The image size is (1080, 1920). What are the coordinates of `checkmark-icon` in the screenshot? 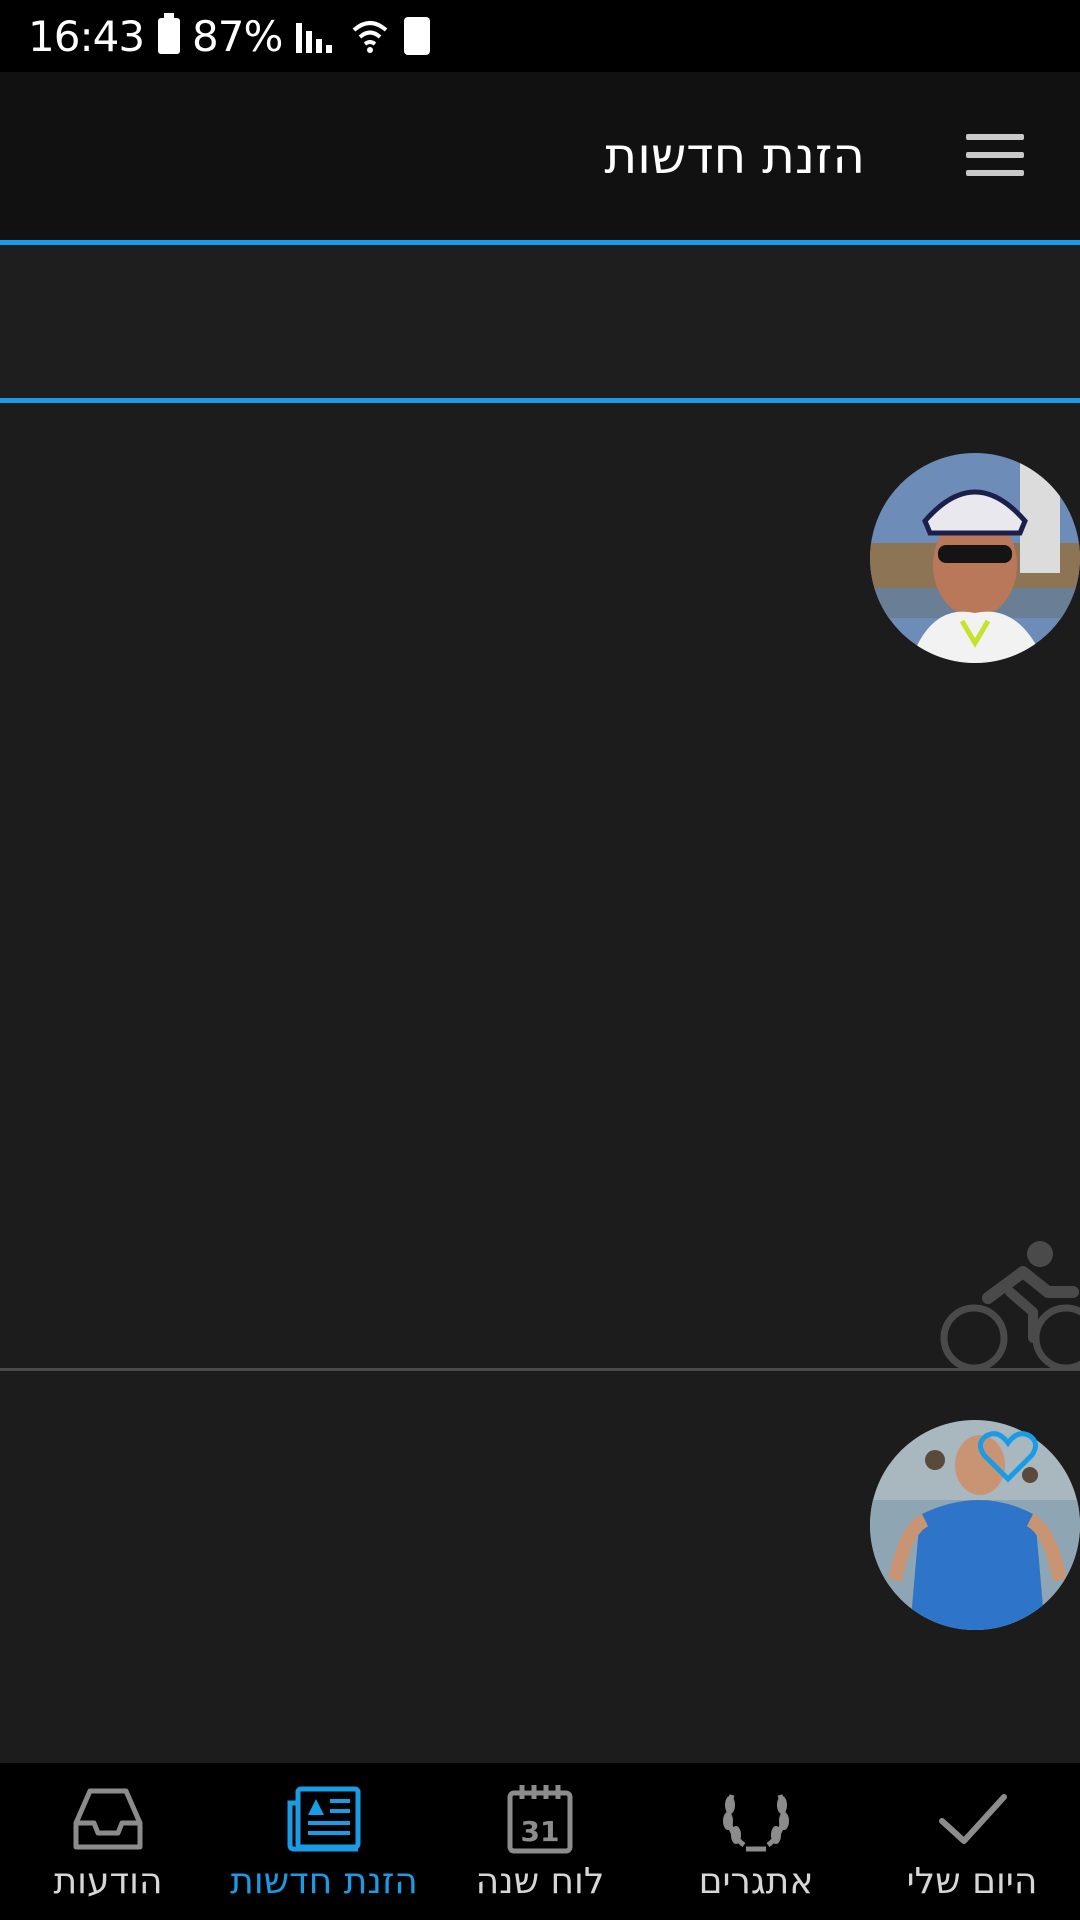 It's located at (973, 1819).